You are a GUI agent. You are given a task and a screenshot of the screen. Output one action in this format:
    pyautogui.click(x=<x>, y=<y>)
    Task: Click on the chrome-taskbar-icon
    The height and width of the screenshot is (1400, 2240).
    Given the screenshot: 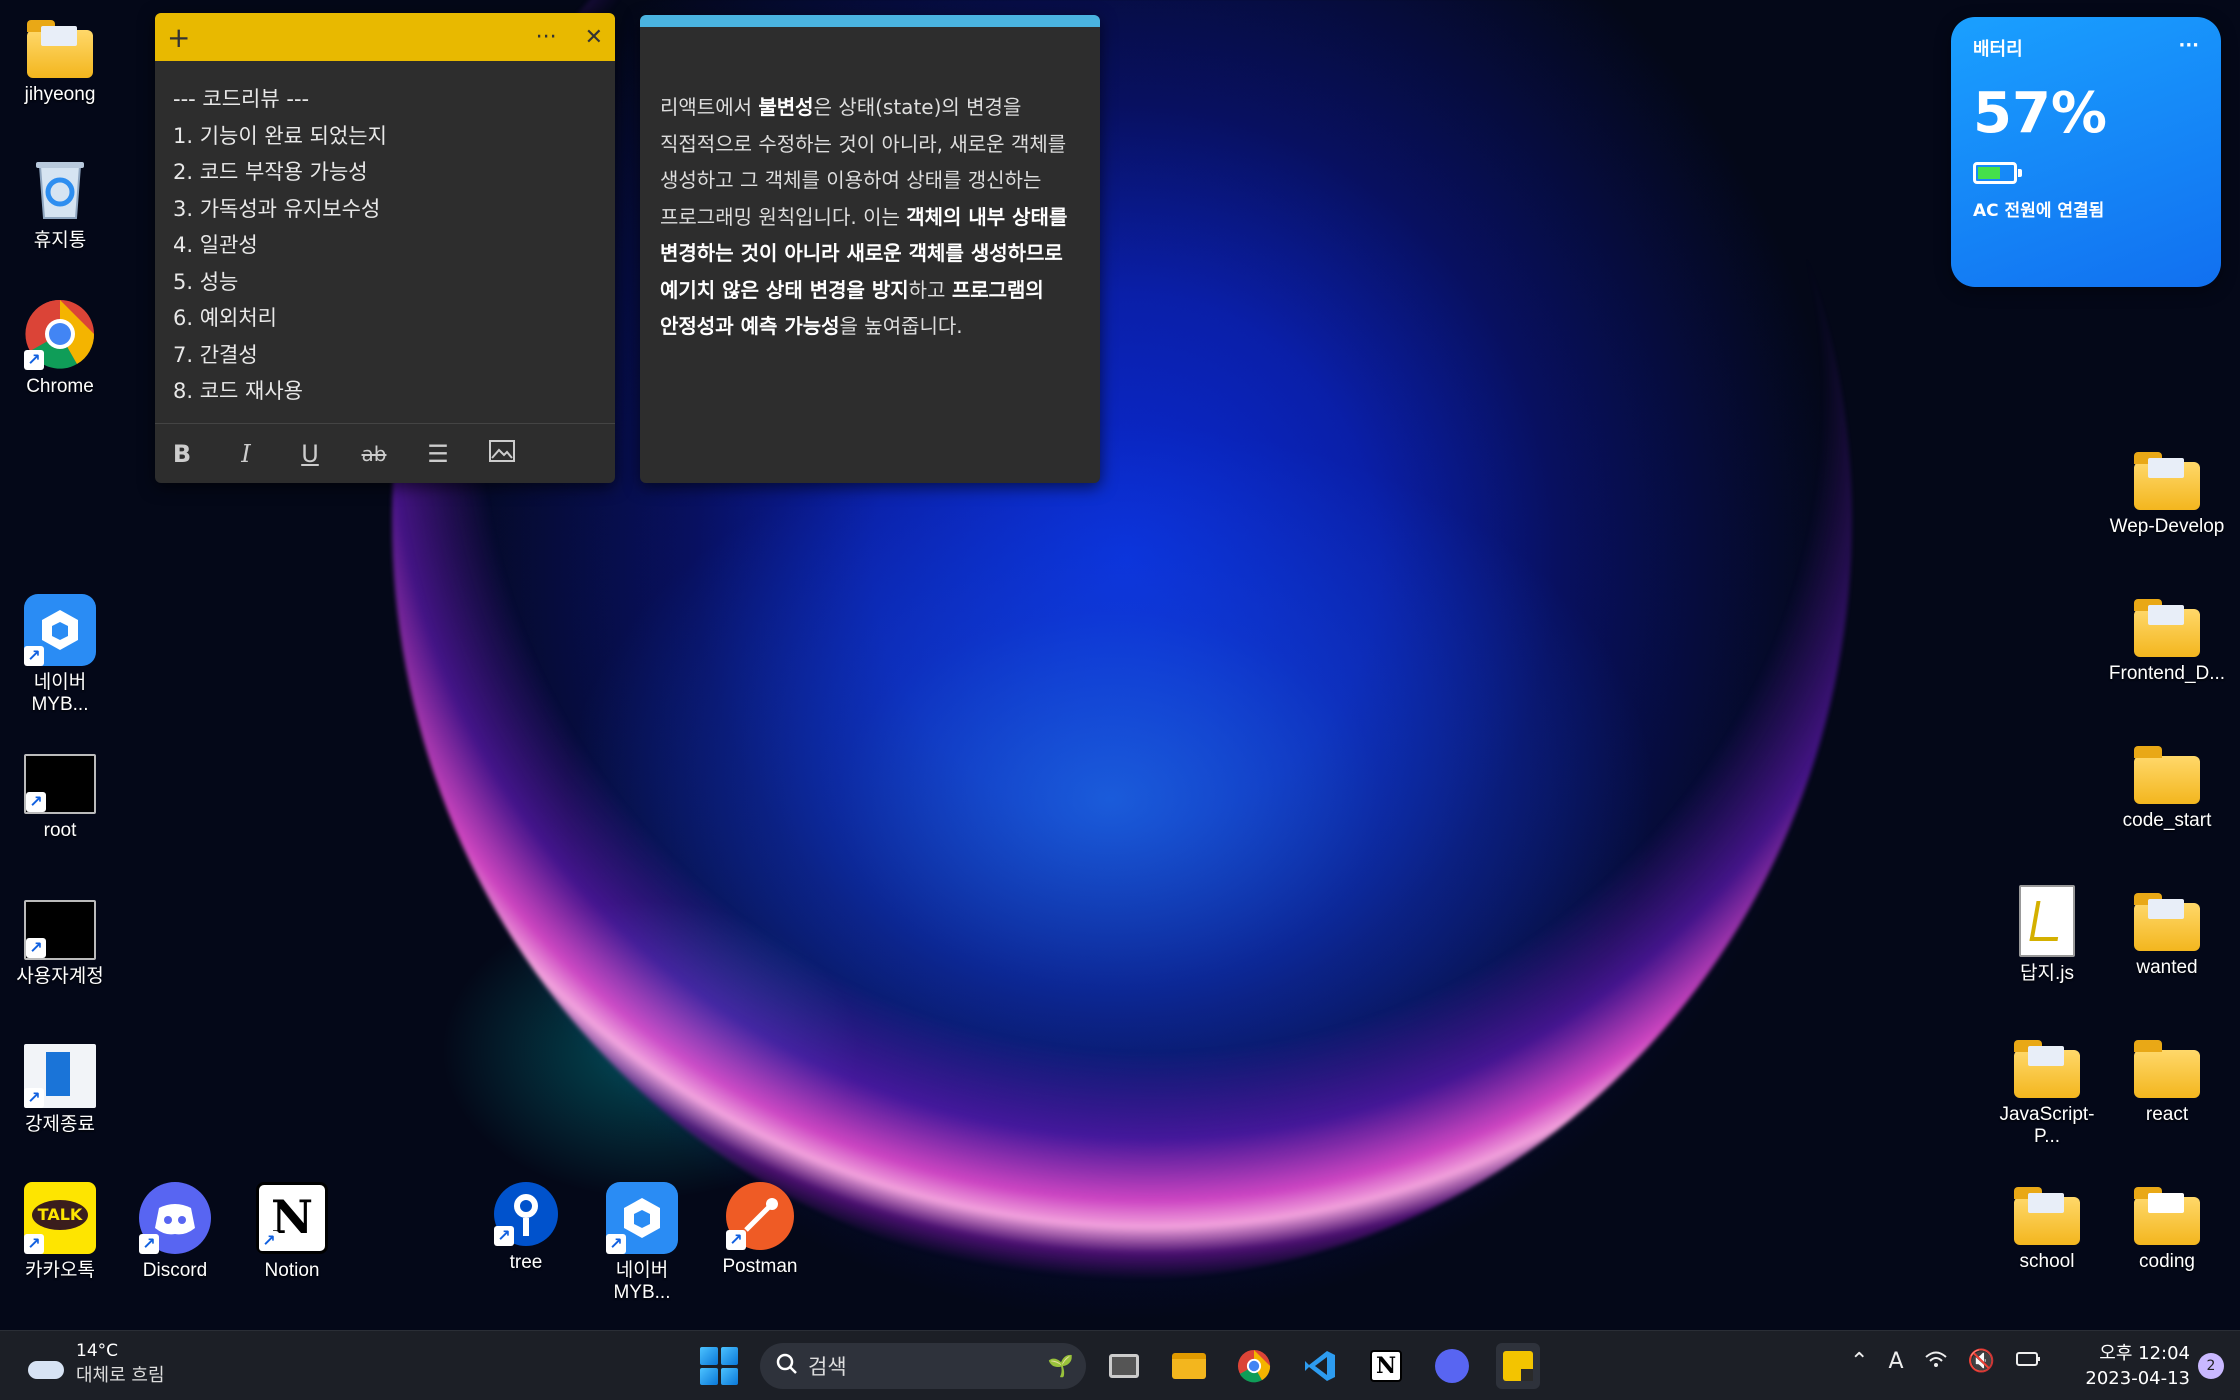 What is the action you would take?
    pyautogui.click(x=1254, y=1366)
    